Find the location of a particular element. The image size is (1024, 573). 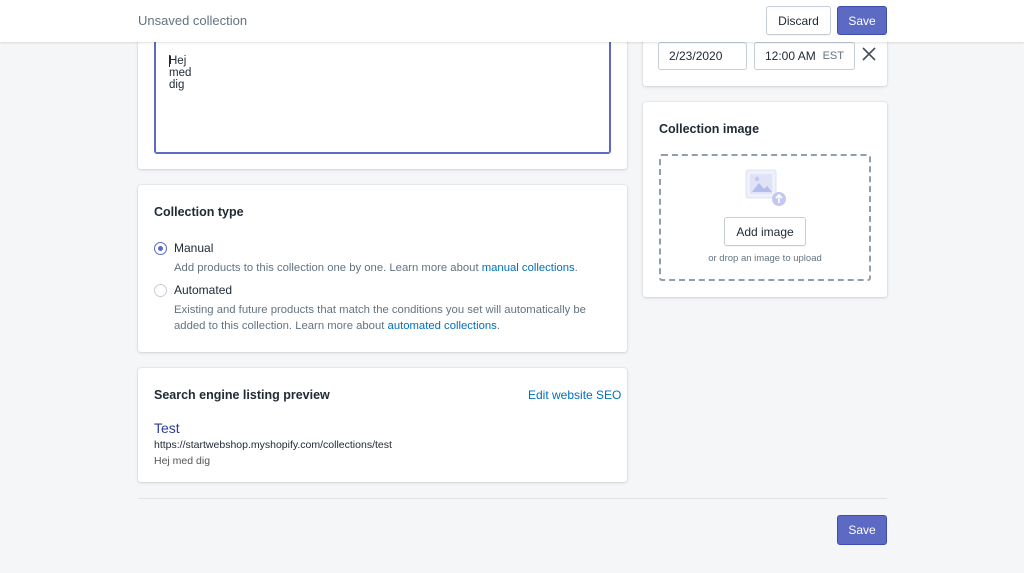

time-input: 12:00 AM EST is located at coordinates (804, 56).